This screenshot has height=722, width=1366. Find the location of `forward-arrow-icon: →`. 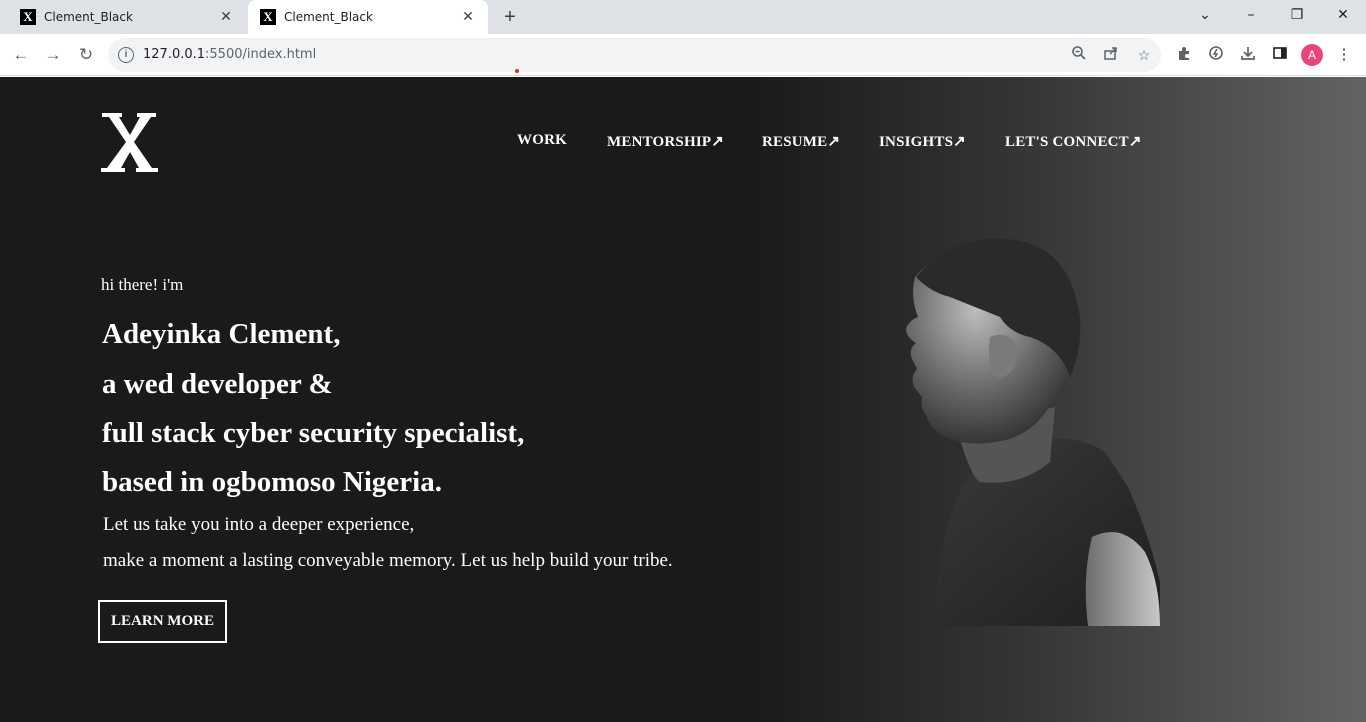

forward-arrow-icon: → is located at coordinates (53, 55).